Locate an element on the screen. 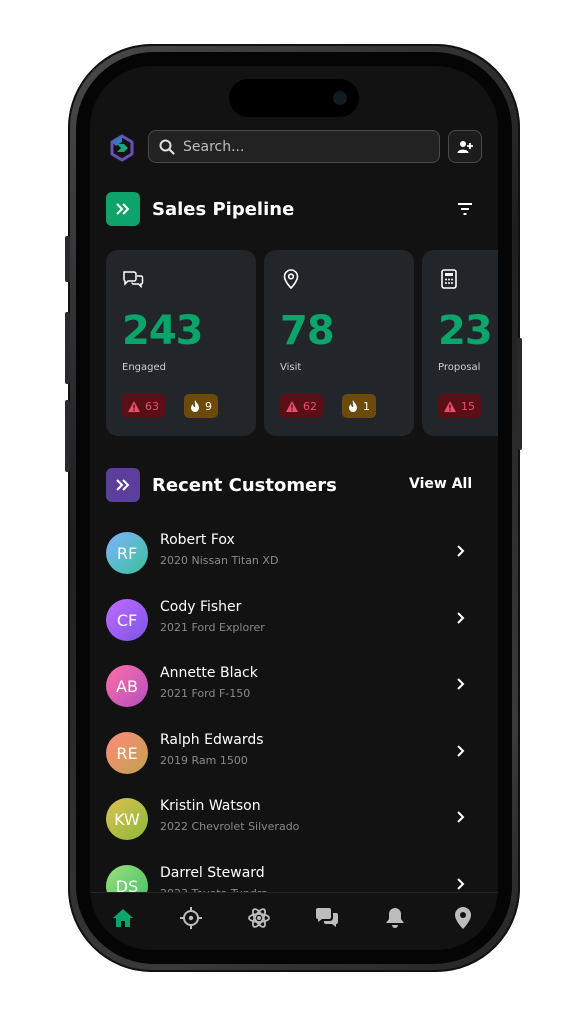 Image resolution: width=572 pixels, height=1024 pixels. visit-label: Visit is located at coordinates (291, 367).